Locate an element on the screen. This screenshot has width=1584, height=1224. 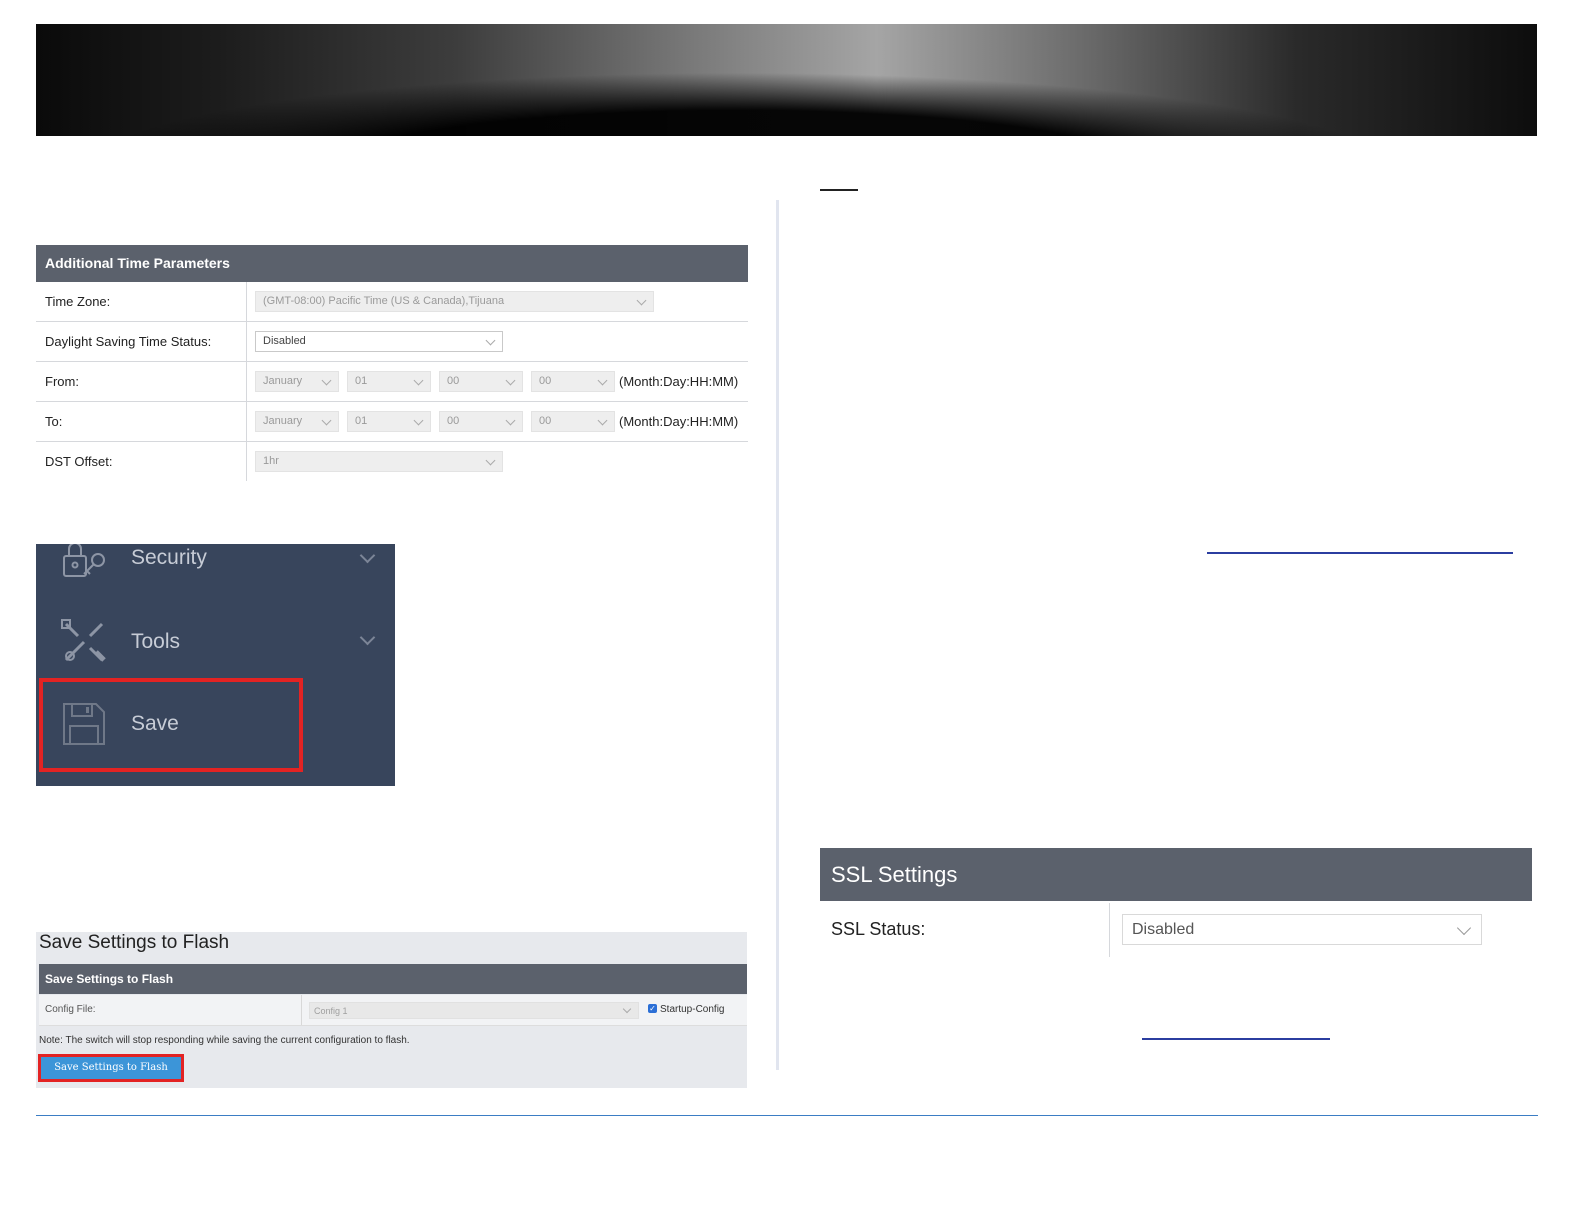
sidebar-item-security: Security is located at coordinates (215, 567).